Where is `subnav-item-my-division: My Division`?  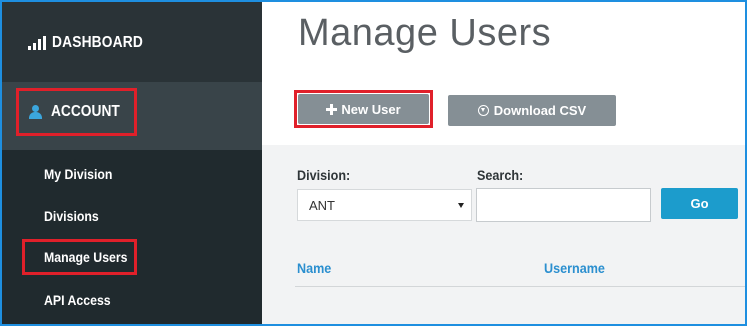
subnav-item-my-division: My Division is located at coordinates (78, 174).